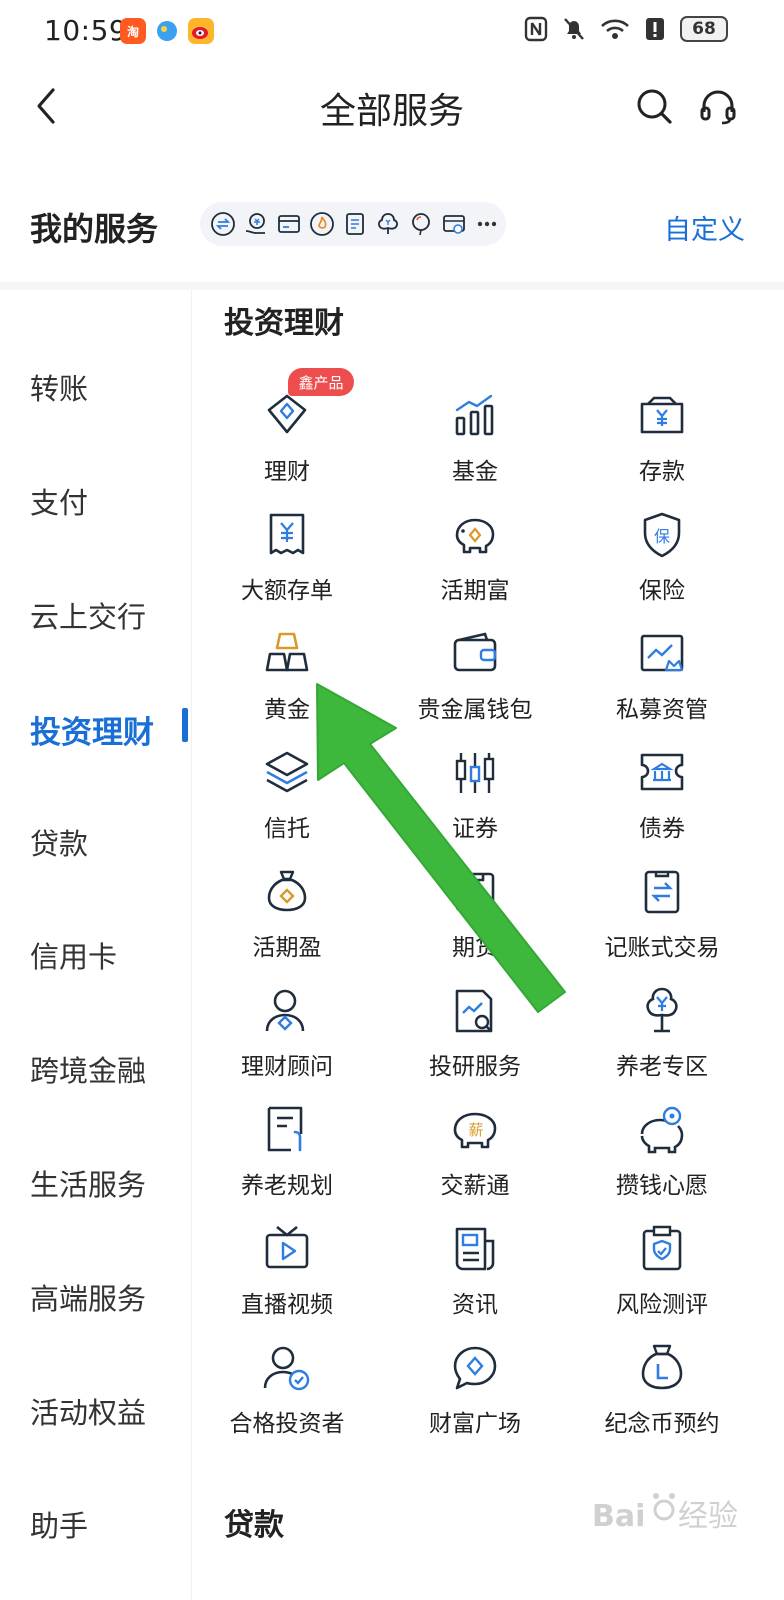 The image size is (784, 1600). I want to click on service-news: 资讯, so click(475, 1278).